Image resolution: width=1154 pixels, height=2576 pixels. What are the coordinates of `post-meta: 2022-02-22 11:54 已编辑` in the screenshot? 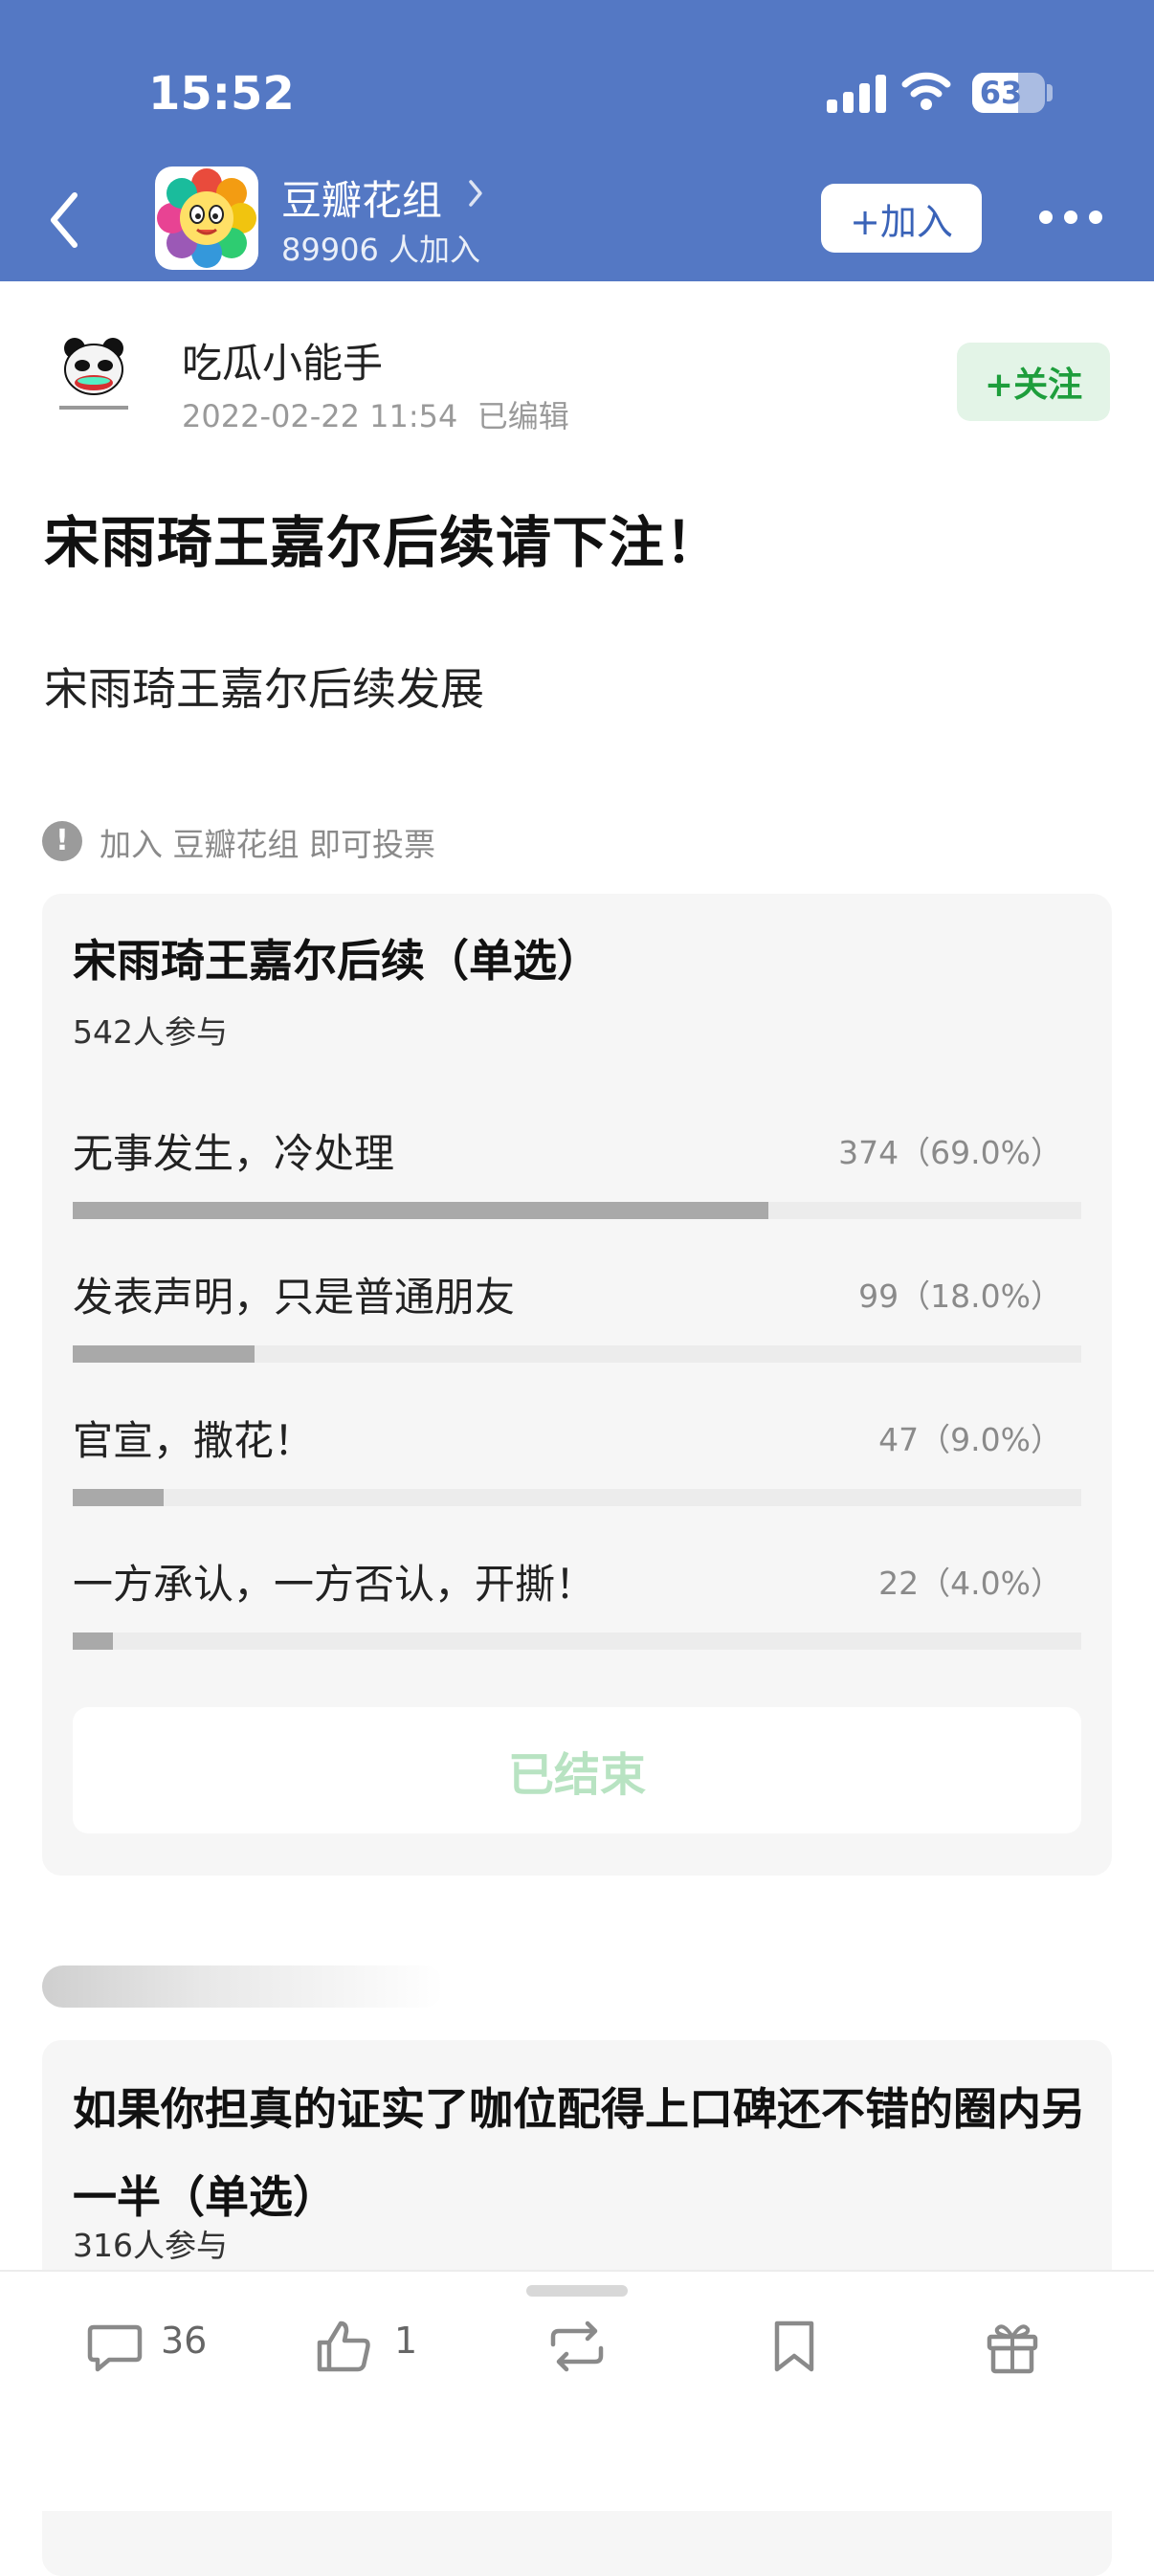 It's located at (375, 414).